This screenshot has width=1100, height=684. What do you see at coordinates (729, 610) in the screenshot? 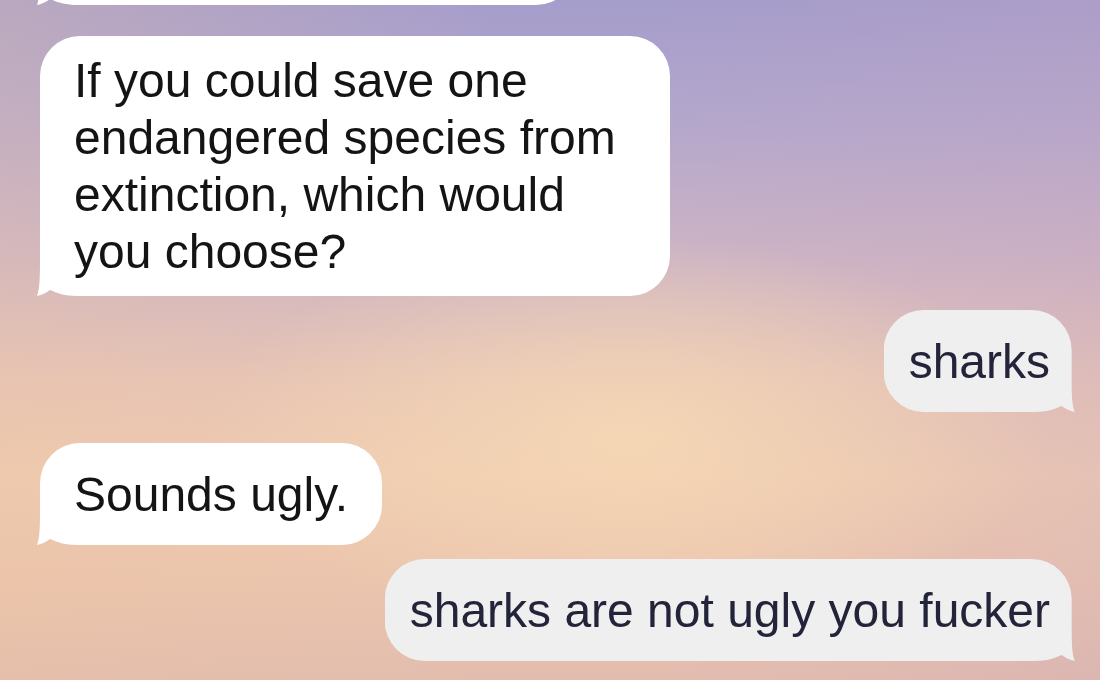
I see `message-text: sharks are not ugly you fucker` at bounding box center [729, 610].